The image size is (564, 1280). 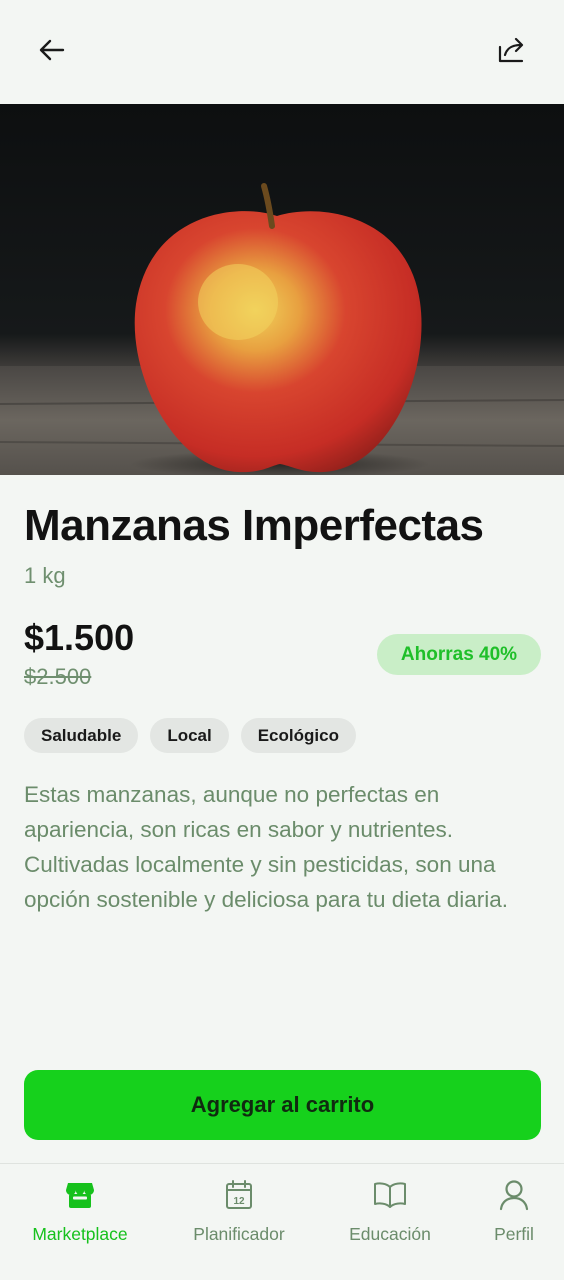 What do you see at coordinates (58, 676) in the screenshot?
I see `original-price: $2.500` at bounding box center [58, 676].